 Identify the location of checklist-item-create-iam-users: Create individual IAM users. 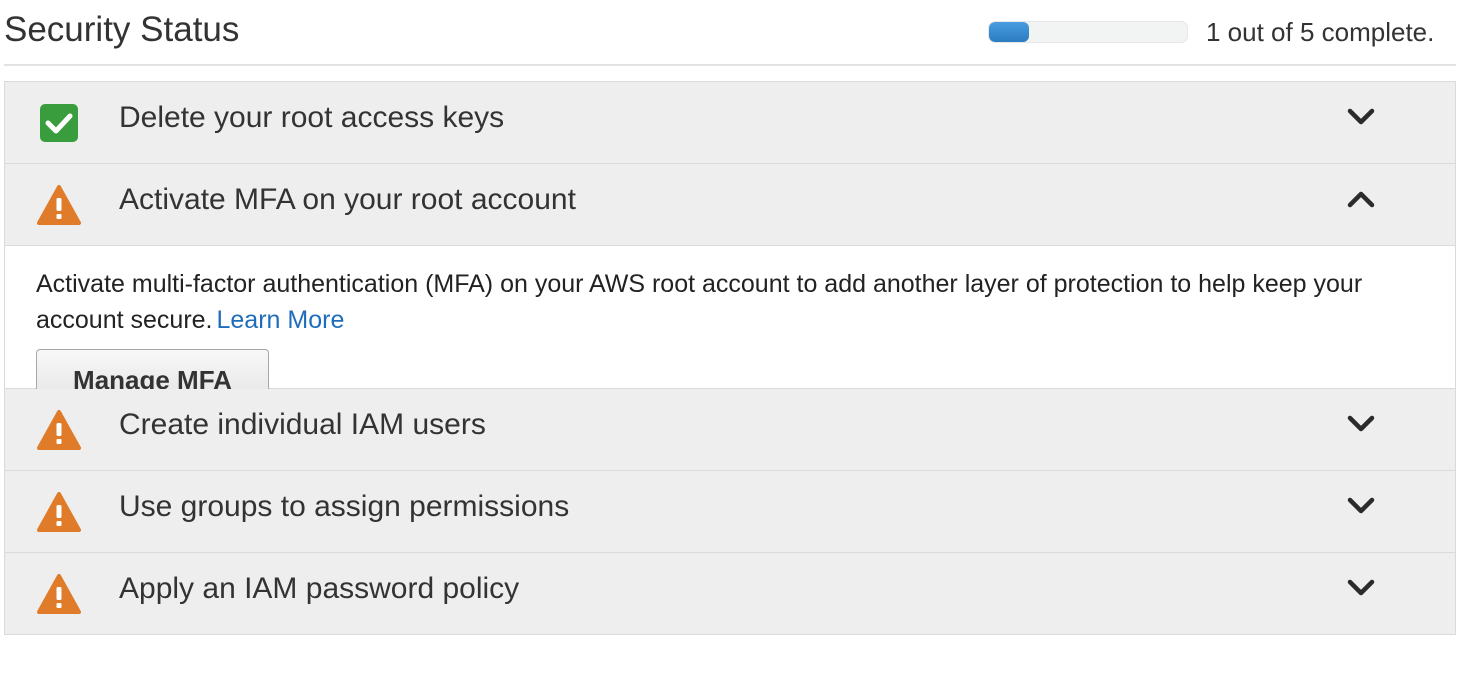
(730, 430).